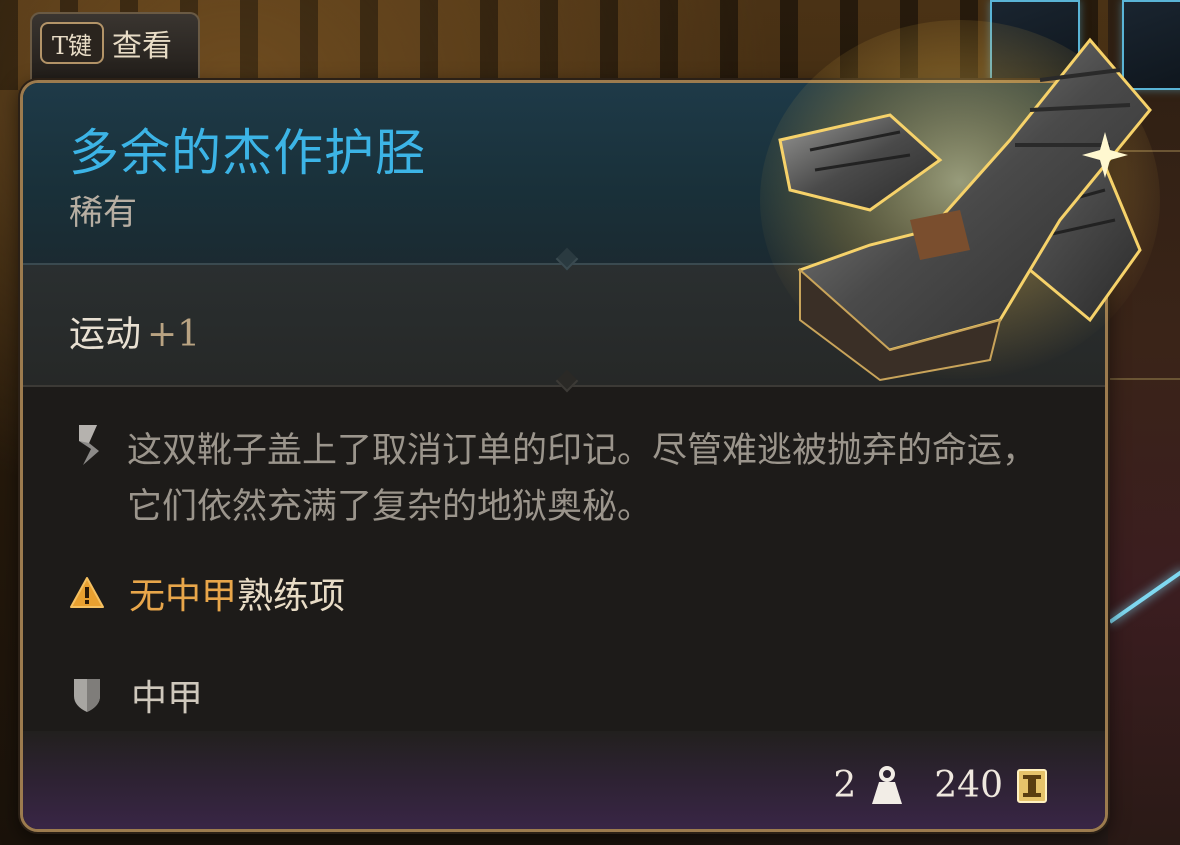  I want to click on warning-text: 熟练项, so click(291, 596).